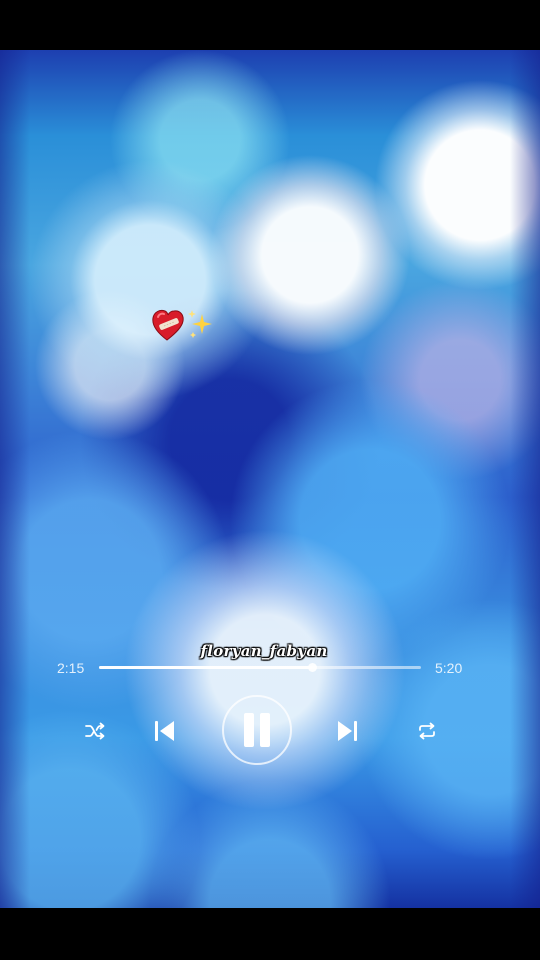  What do you see at coordinates (265, 730) in the screenshot?
I see `pause-icon-right-bar` at bounding box center [265, 730].